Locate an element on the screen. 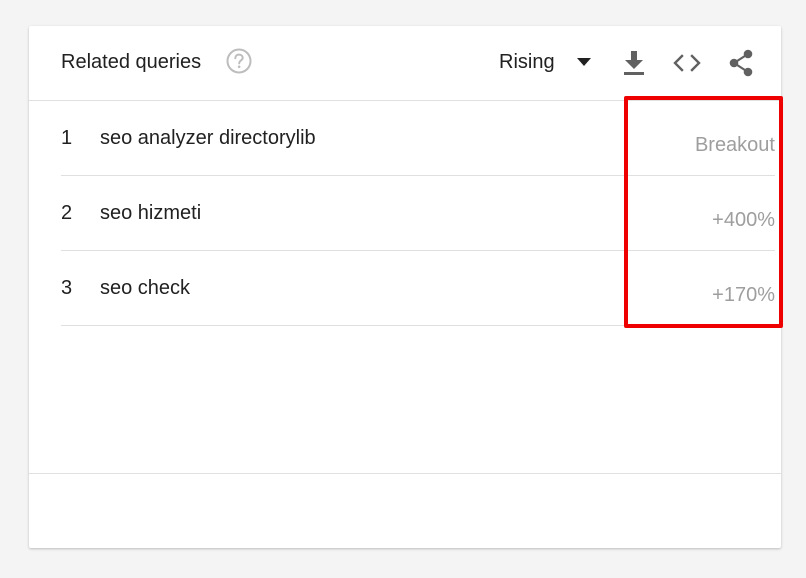 The width and height of the screenshot is (806, 578). list-item-value: +400% is located at coordinates (743, 220).